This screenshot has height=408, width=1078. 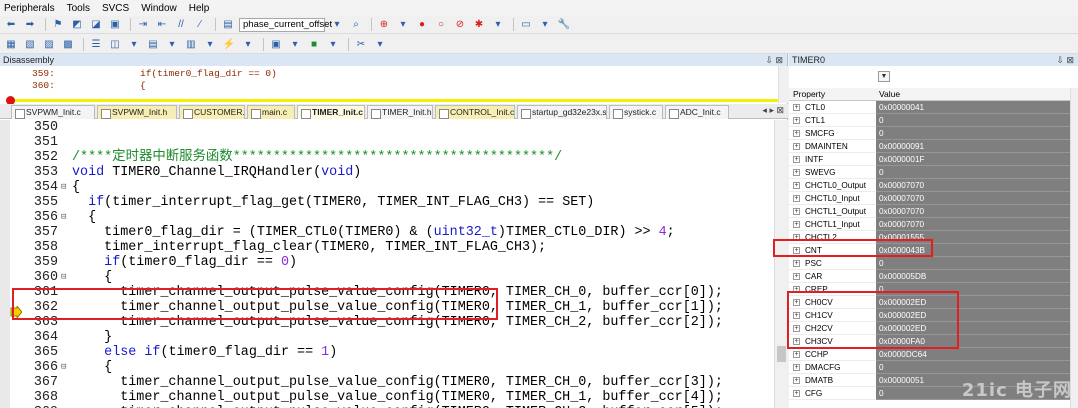 I want to click on combo-dropdown-icon: ▾, so click(x=337, y=25).